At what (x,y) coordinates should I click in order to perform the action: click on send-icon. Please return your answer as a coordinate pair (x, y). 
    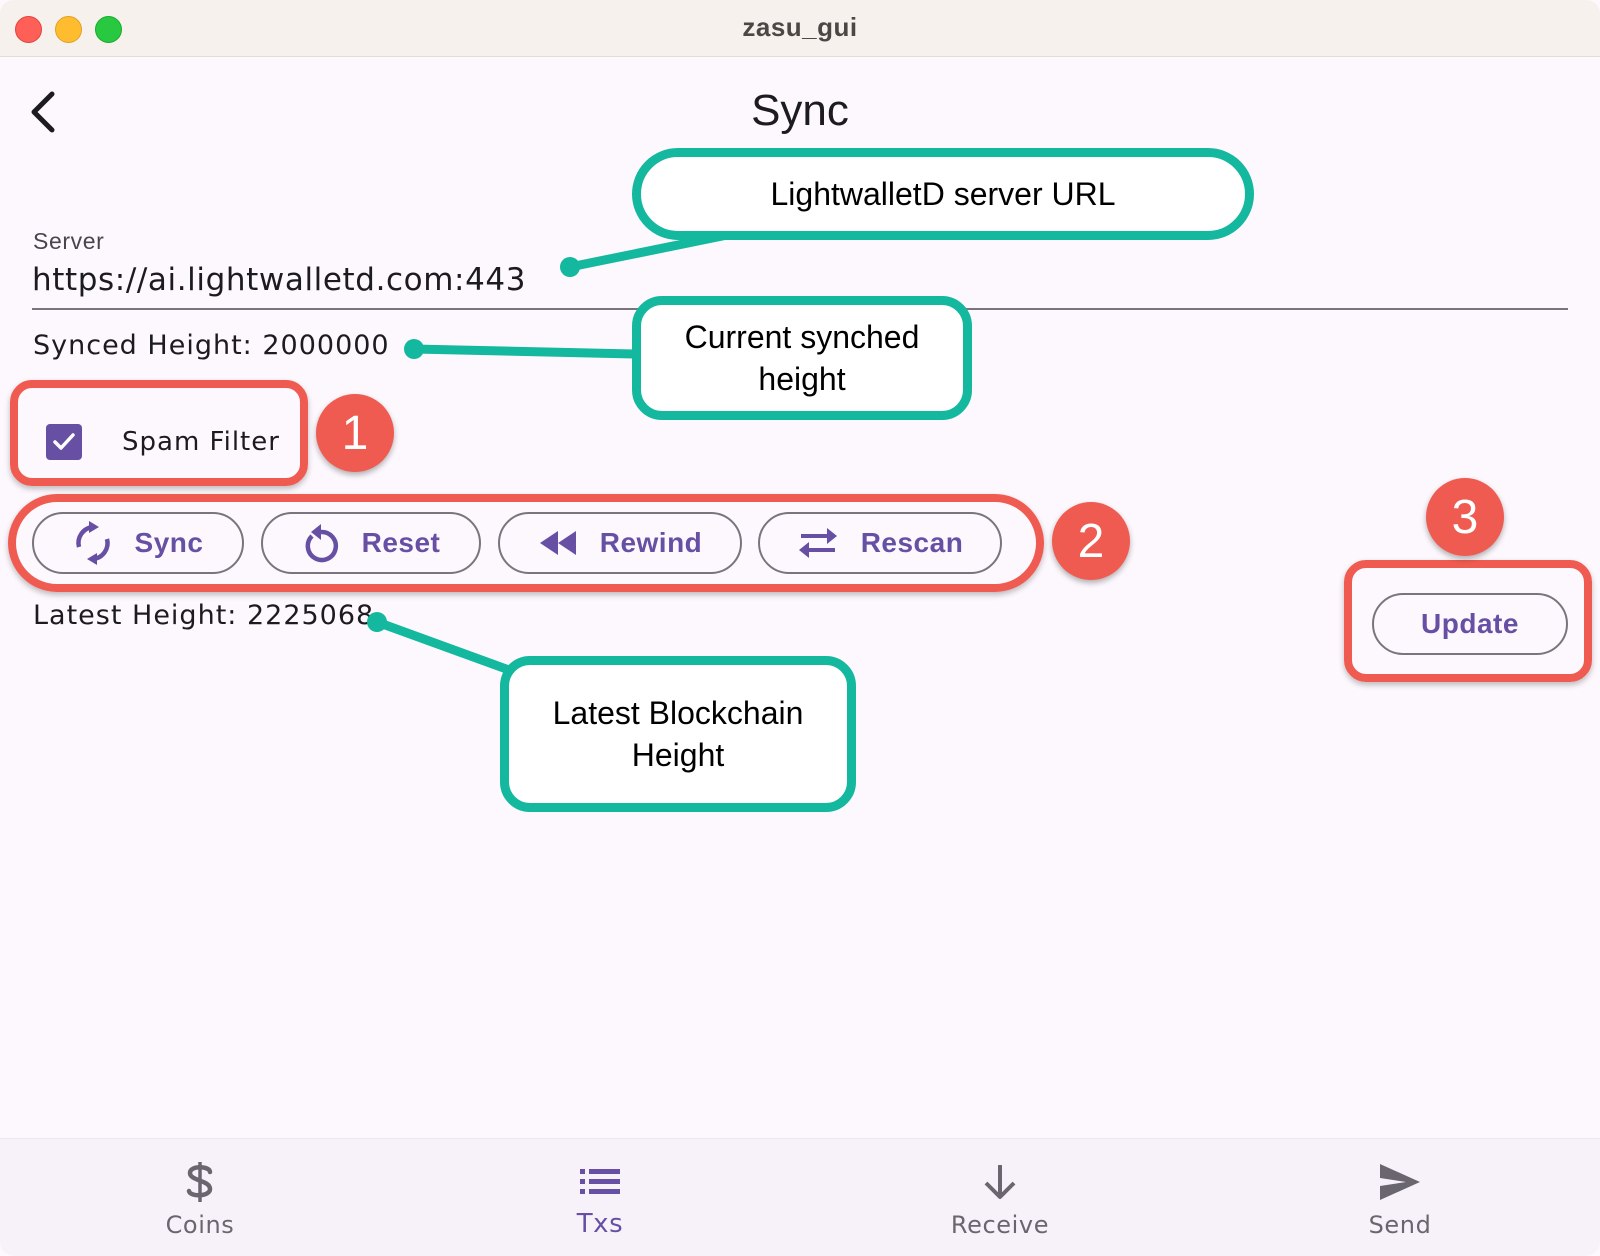
    Looking at the image, I should click on (1400, 1182).